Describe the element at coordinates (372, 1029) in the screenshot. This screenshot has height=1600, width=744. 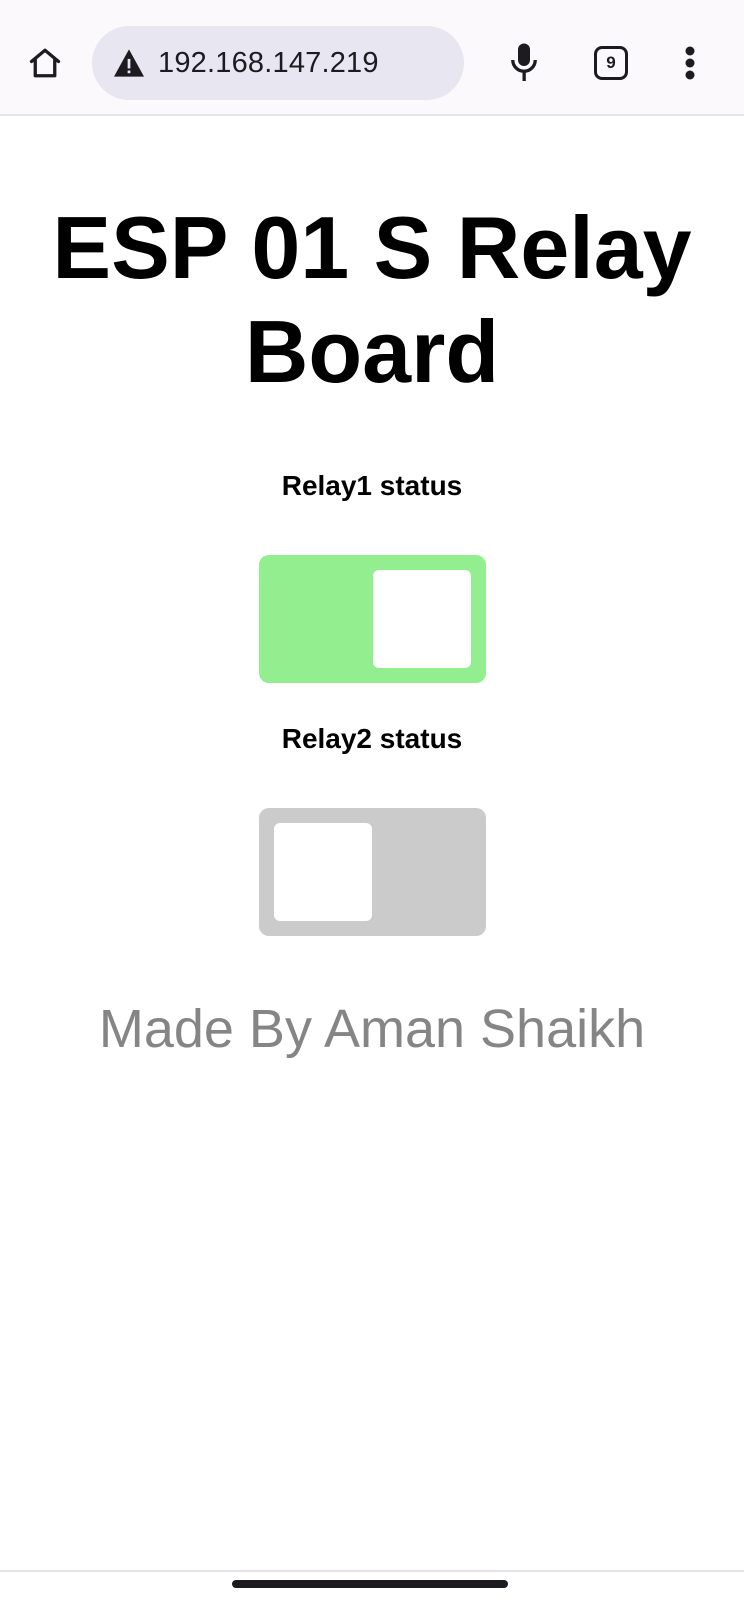
I see `footer-credit: Made By Aman Shaikh` at that location.